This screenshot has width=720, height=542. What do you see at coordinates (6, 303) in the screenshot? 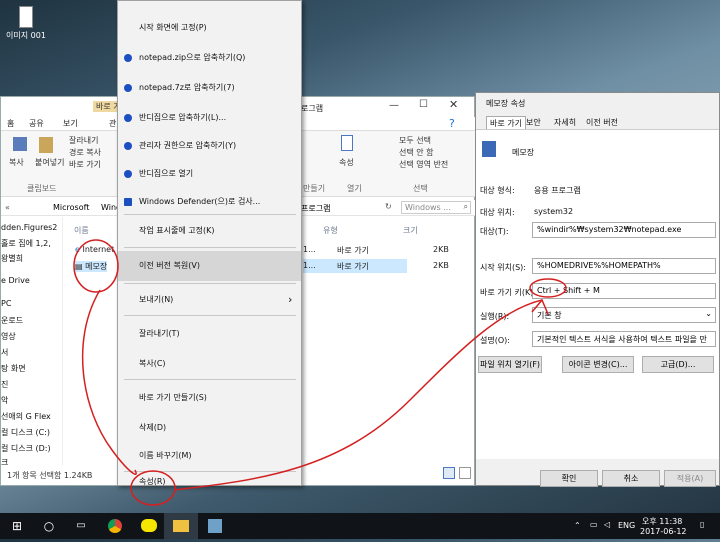
I see `nav-item: PC` at bounding box center [6, 303].